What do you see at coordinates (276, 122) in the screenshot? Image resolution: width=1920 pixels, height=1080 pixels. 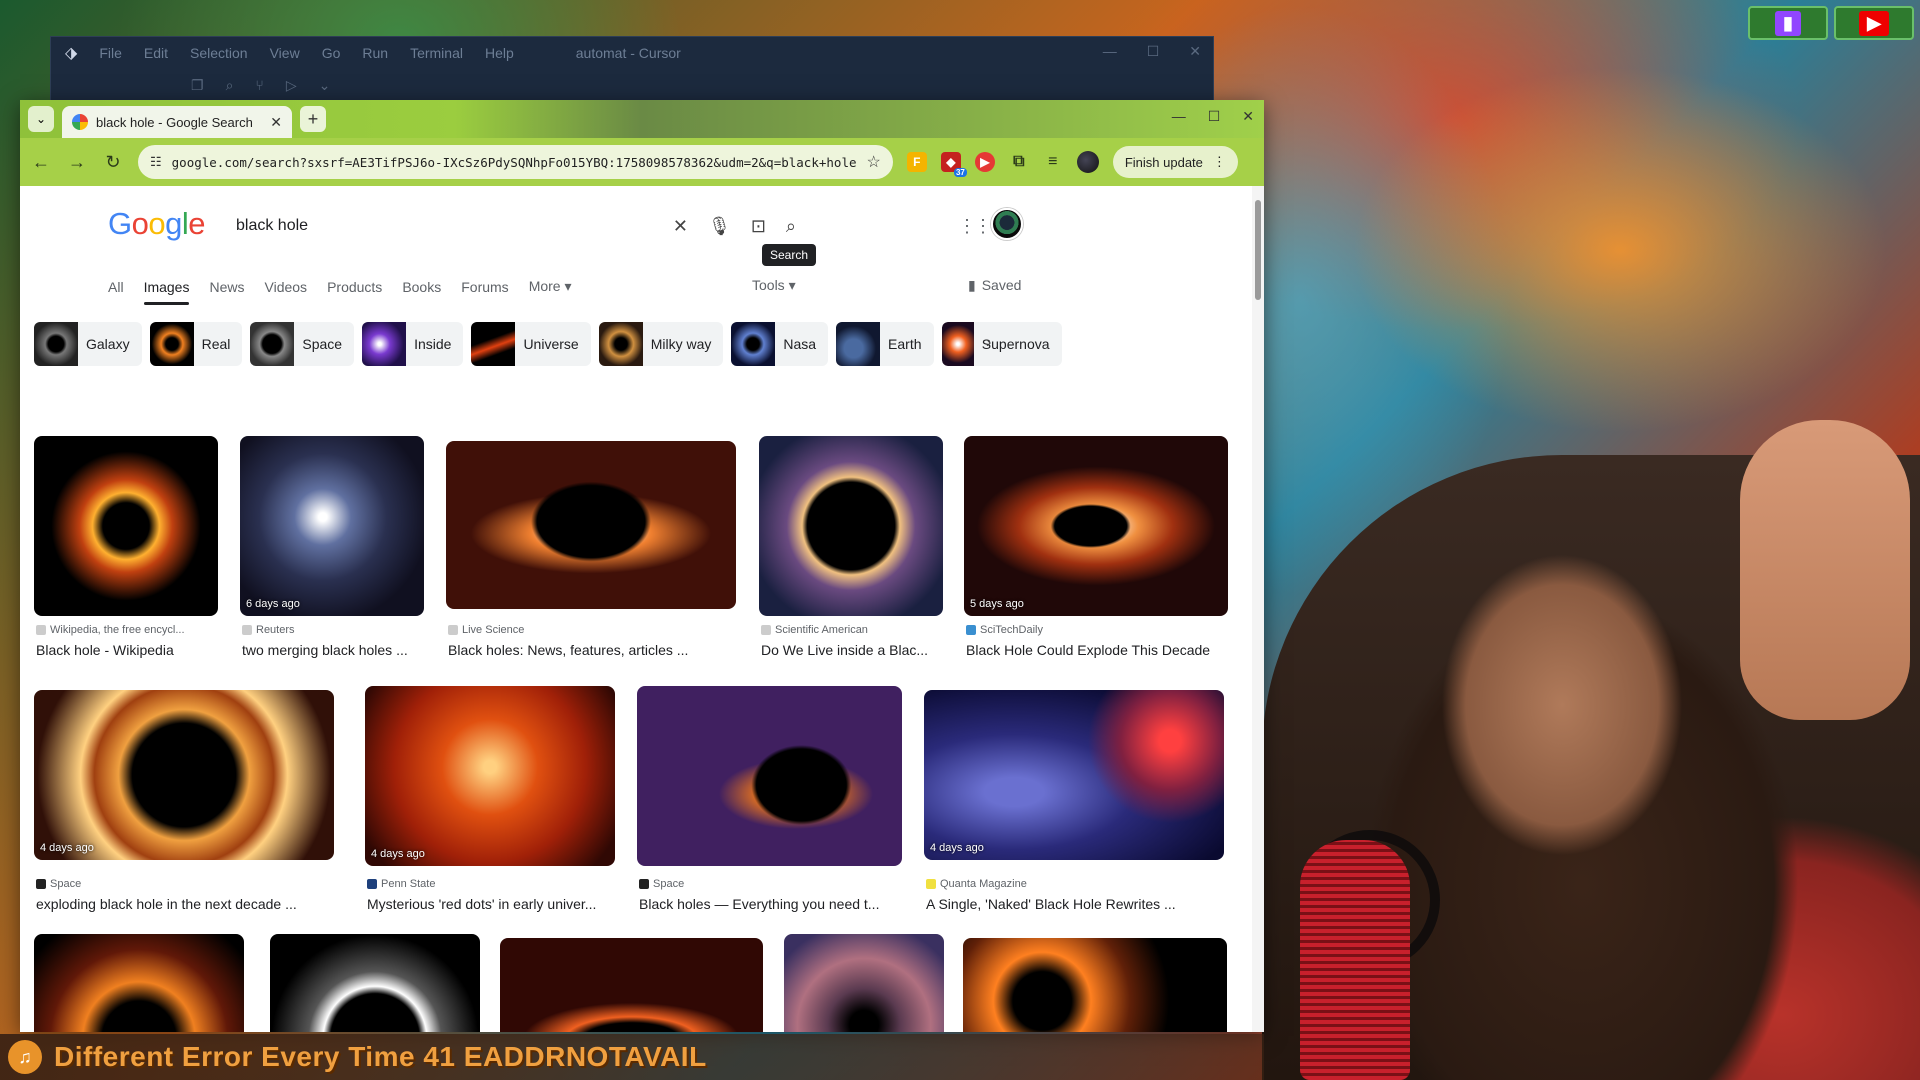 I see `tab-close-icon: ✕` at bounding box center [276, 122].